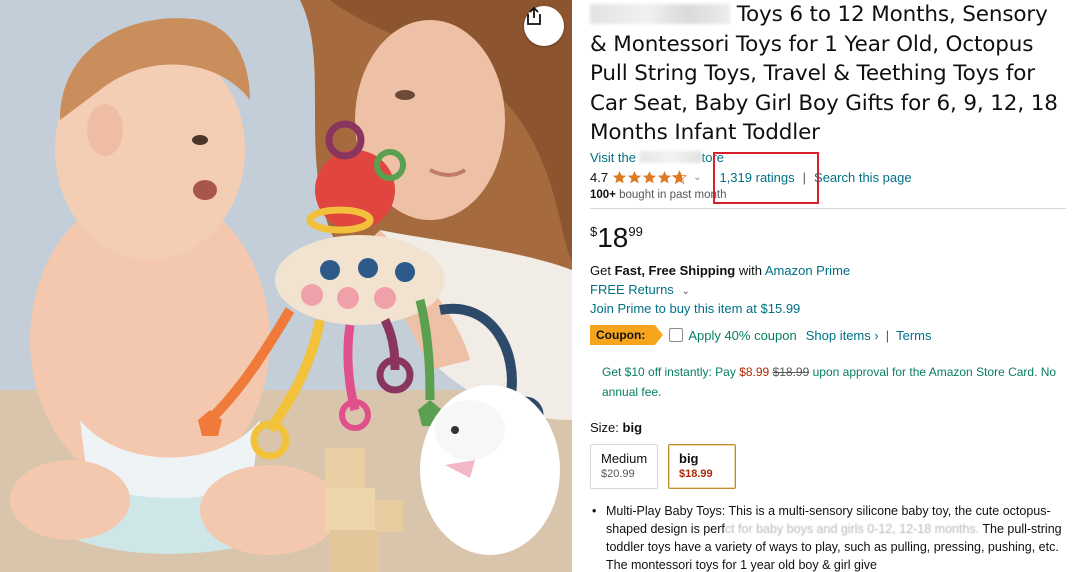 The height and width of the screenshot is (572, 1080). I want to click on size-option-name: Medium, so click(624, 458).